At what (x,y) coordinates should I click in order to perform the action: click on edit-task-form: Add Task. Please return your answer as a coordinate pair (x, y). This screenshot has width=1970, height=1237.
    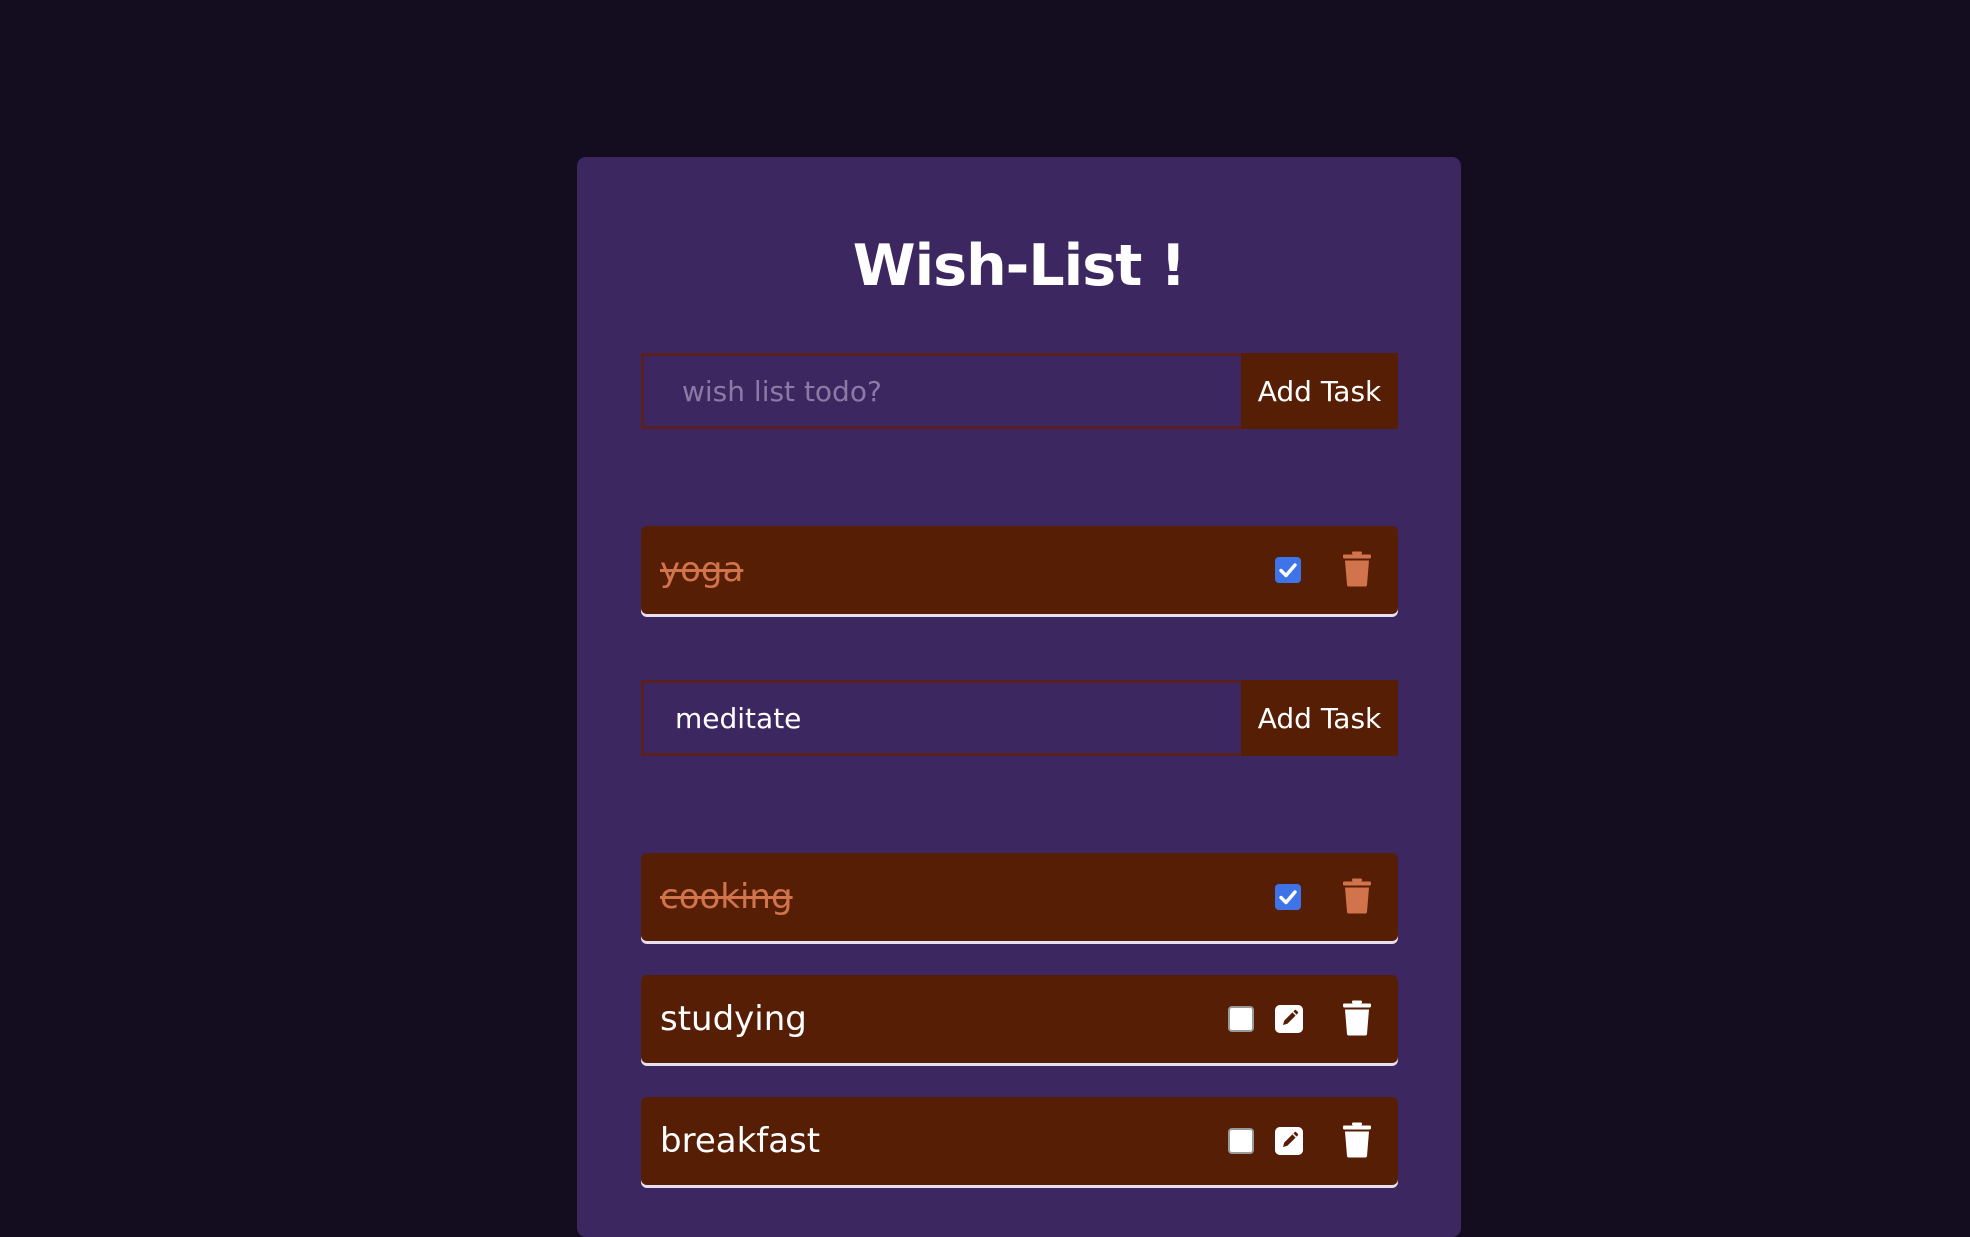
    Looking at the image, I should click on (1019, 718).